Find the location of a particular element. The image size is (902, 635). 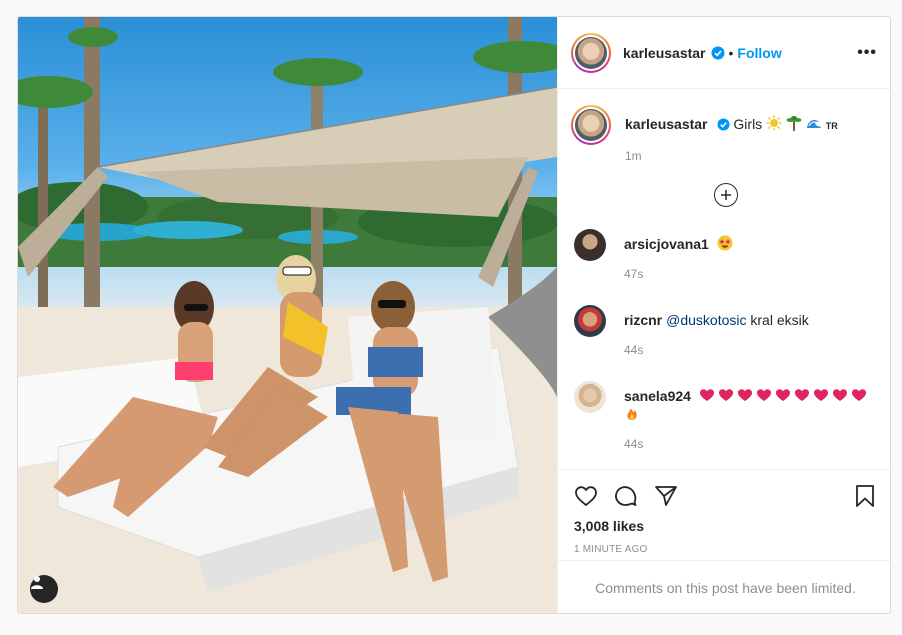

author-username: karleusastar is located at coordinates (664, 53).